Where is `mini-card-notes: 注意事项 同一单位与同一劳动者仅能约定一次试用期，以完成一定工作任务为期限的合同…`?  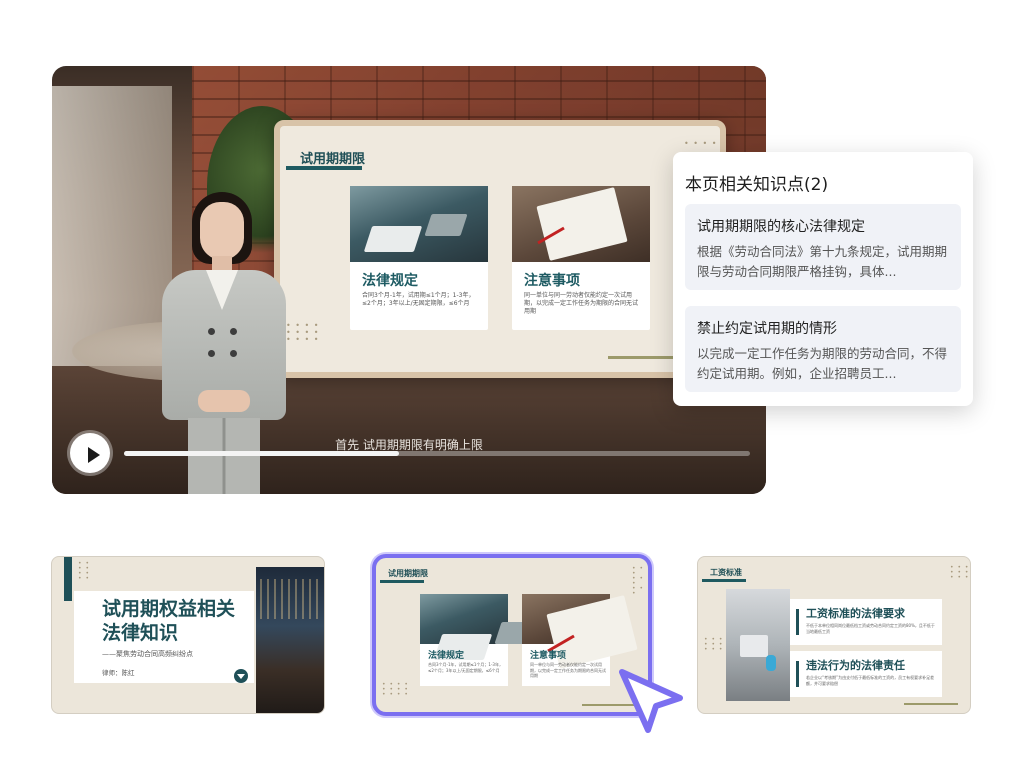 mini-card-notes: 注意事项 同一单位与同一劳动者仅能约定一次试用期，以完成一定工作任务为期限的合同… is located at coordinates (566, 640).